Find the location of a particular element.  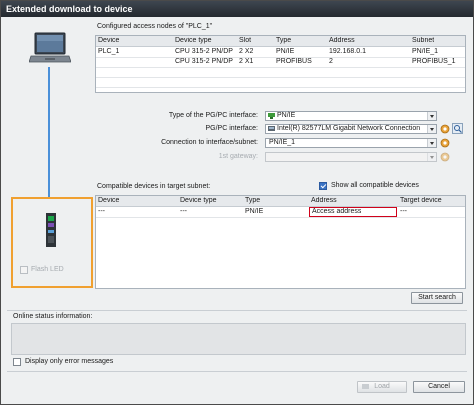

gateway-label: 1st gateway: is located at coordinates (238, 156).